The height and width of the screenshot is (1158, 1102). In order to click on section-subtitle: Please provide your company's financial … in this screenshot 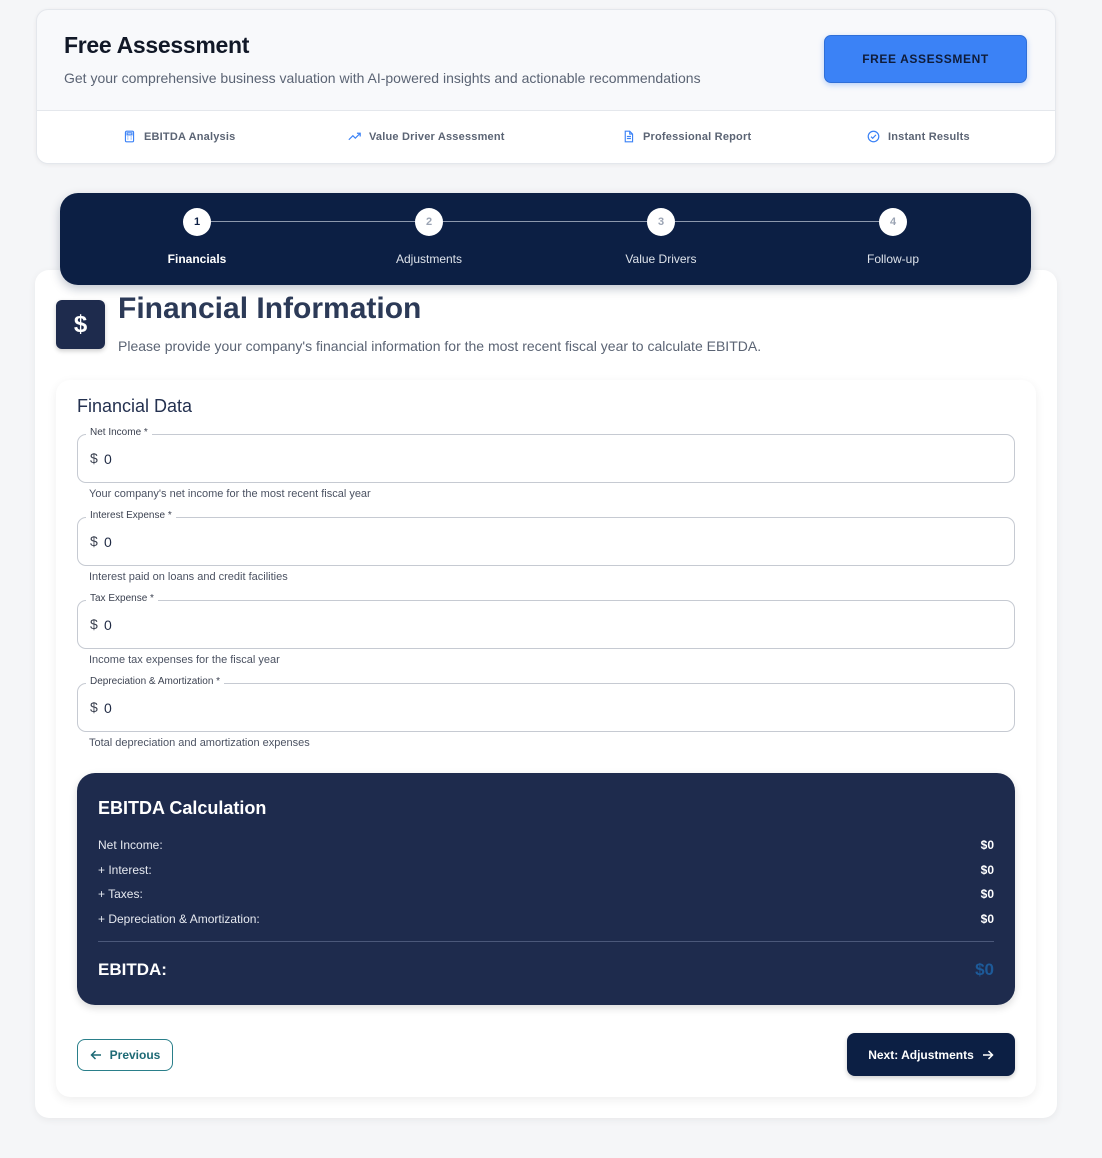, I will do `click(440, 346)`.